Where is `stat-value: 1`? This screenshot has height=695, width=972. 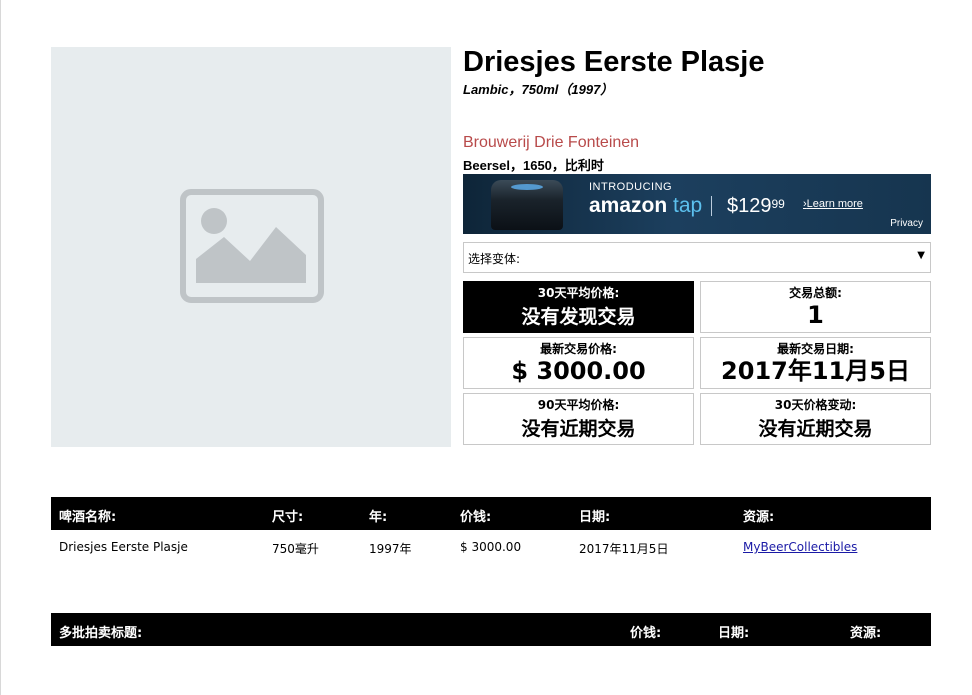 stat-value: 1 is located at coordinates (815, 315).